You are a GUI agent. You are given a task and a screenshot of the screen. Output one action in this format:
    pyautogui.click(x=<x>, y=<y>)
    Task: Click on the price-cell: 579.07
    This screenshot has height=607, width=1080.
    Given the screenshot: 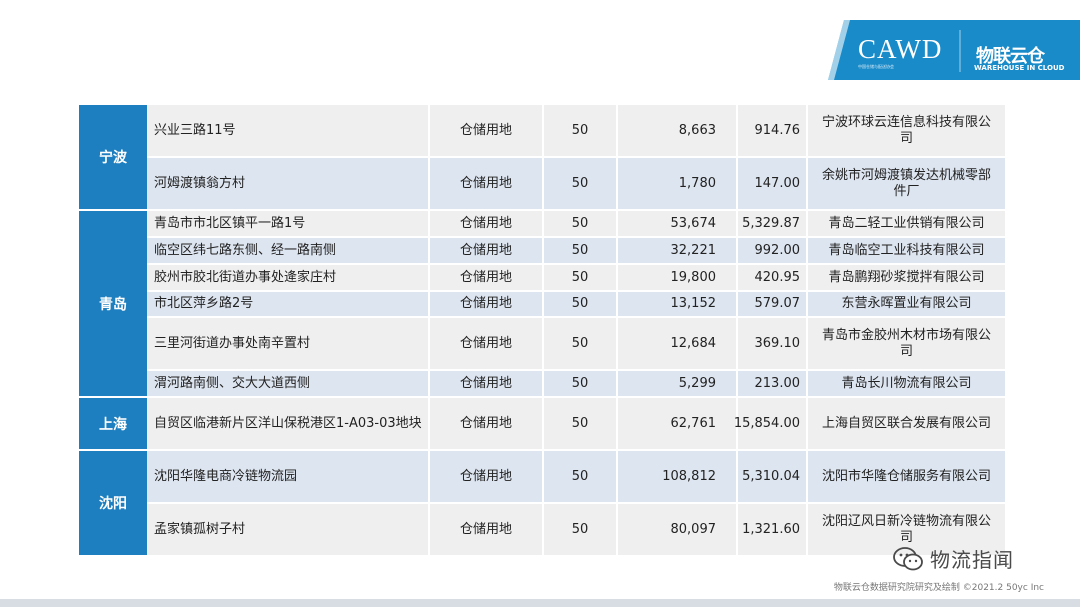 What is the action you would take?
    pyautogui.click(x=773, y=305)
    